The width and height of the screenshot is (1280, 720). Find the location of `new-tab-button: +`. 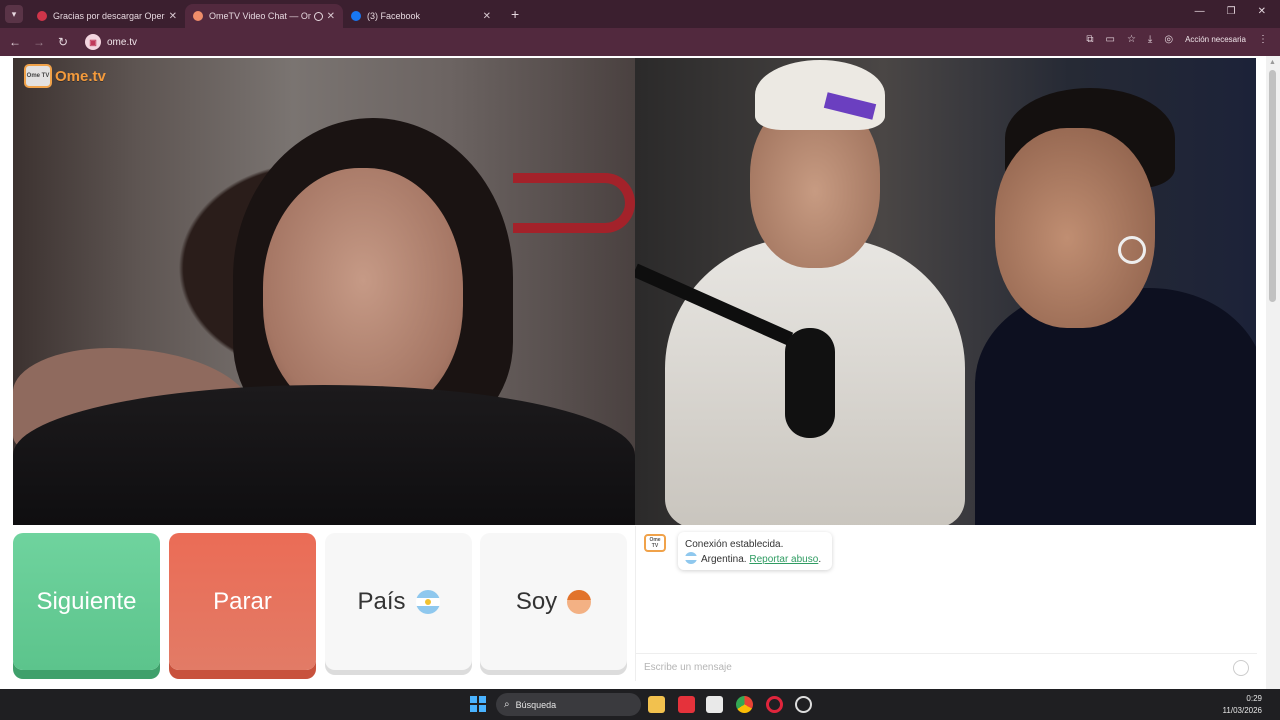

new-tab-button: + is located at coordinates (515, 14).